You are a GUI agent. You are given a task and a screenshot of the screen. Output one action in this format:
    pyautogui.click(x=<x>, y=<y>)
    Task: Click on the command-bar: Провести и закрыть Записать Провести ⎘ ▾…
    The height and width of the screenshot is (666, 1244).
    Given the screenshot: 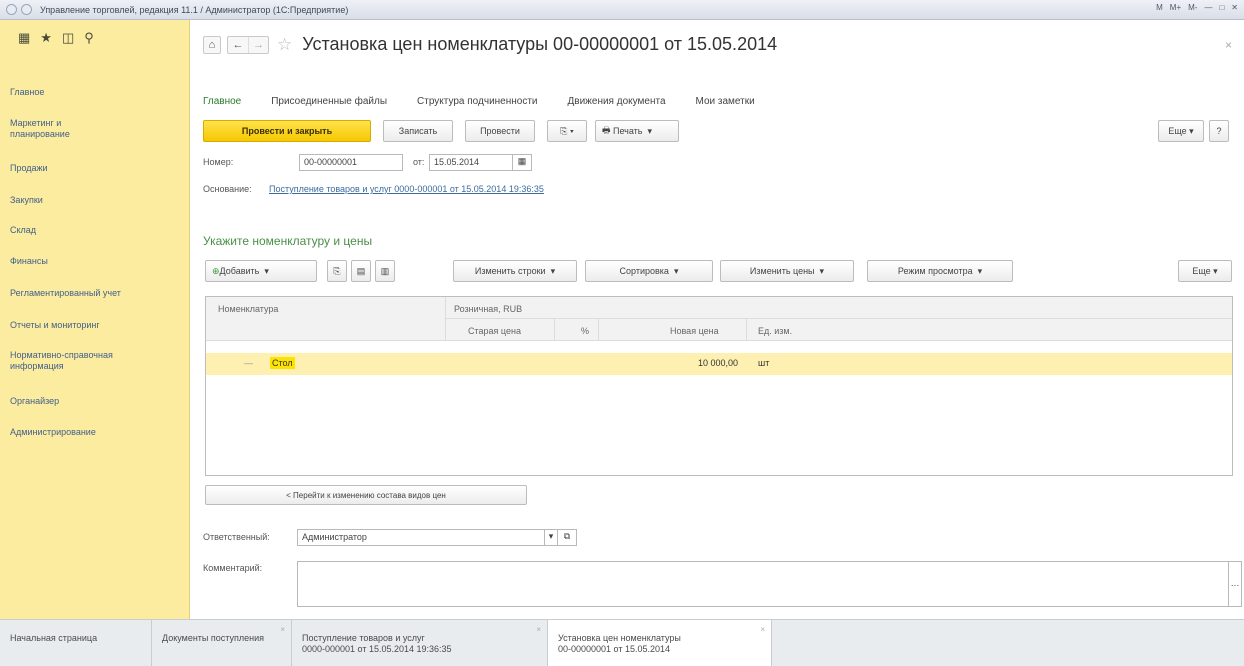 What is the action you would take?
    pyautogui.click(x=718, y=132)
    